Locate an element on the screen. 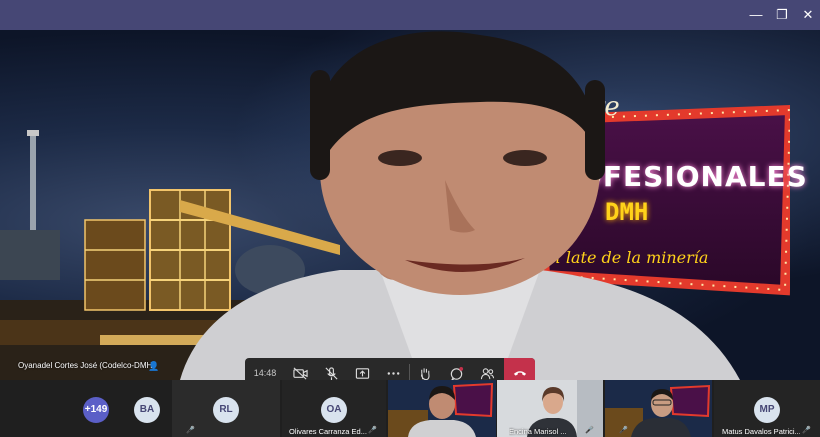 The height and width of the screenshot is (437, 820). avatar-oa: OA is located at coordinates (334, 410).